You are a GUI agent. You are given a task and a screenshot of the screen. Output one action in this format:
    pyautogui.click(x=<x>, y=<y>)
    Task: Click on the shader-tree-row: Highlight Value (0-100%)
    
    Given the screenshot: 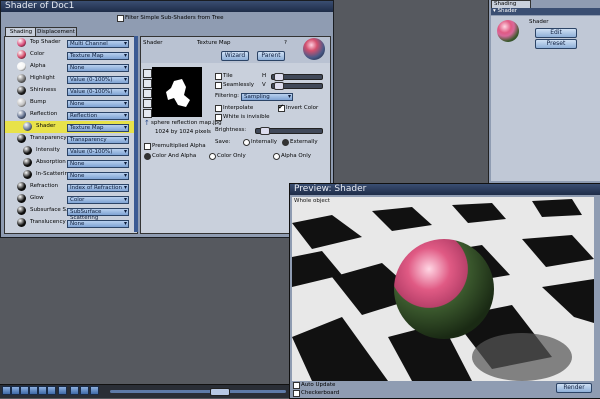 What is the action you would take?
    pyautogui.click(x=71, y=79)
    